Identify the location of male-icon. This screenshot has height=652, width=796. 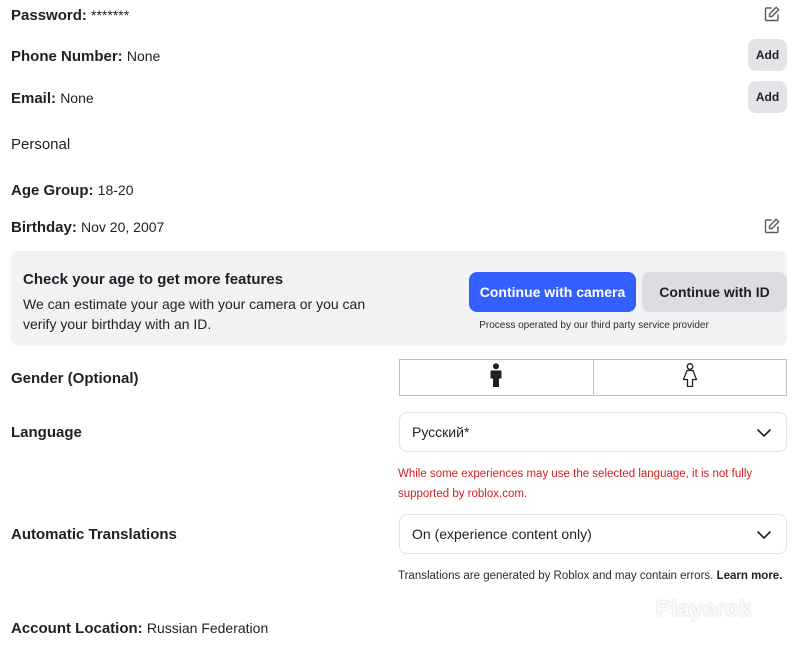
(496, 377).